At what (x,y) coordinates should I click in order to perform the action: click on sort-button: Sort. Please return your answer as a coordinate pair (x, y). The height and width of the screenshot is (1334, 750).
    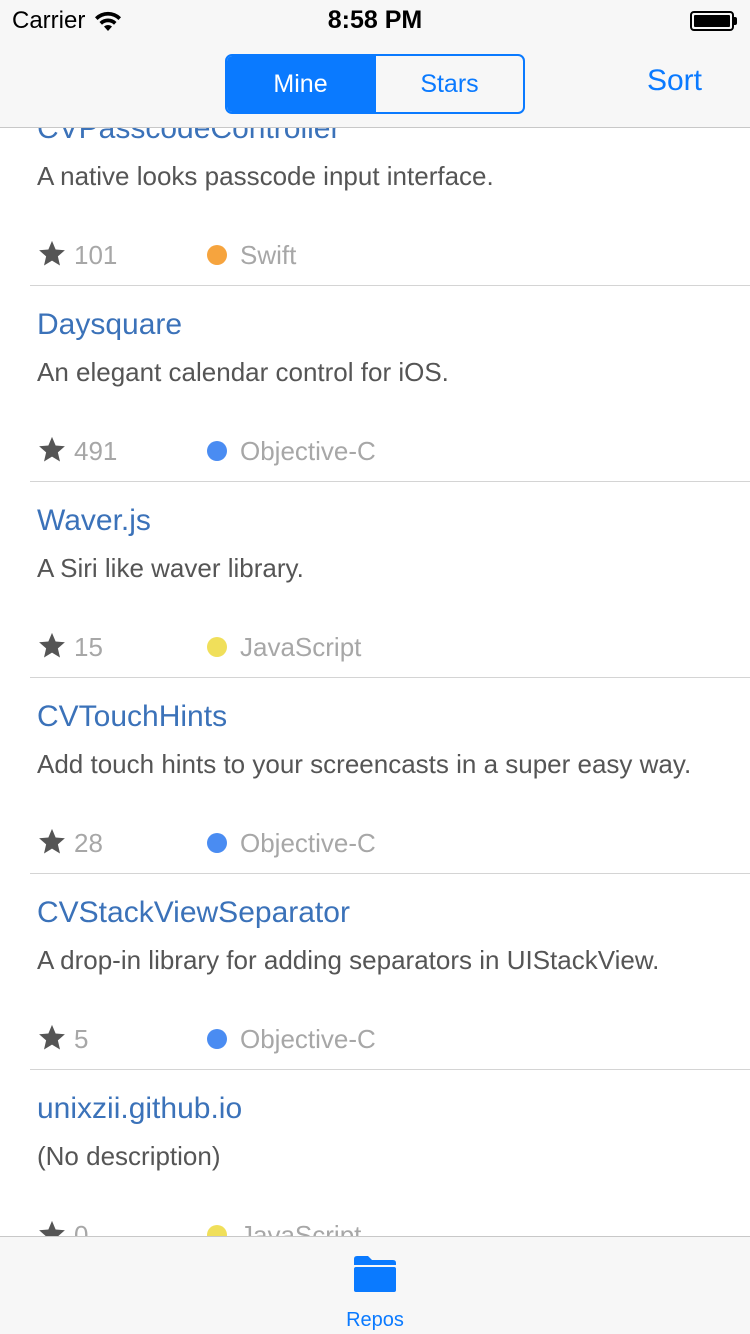
    Looking at the image, I should click on (674, 81).